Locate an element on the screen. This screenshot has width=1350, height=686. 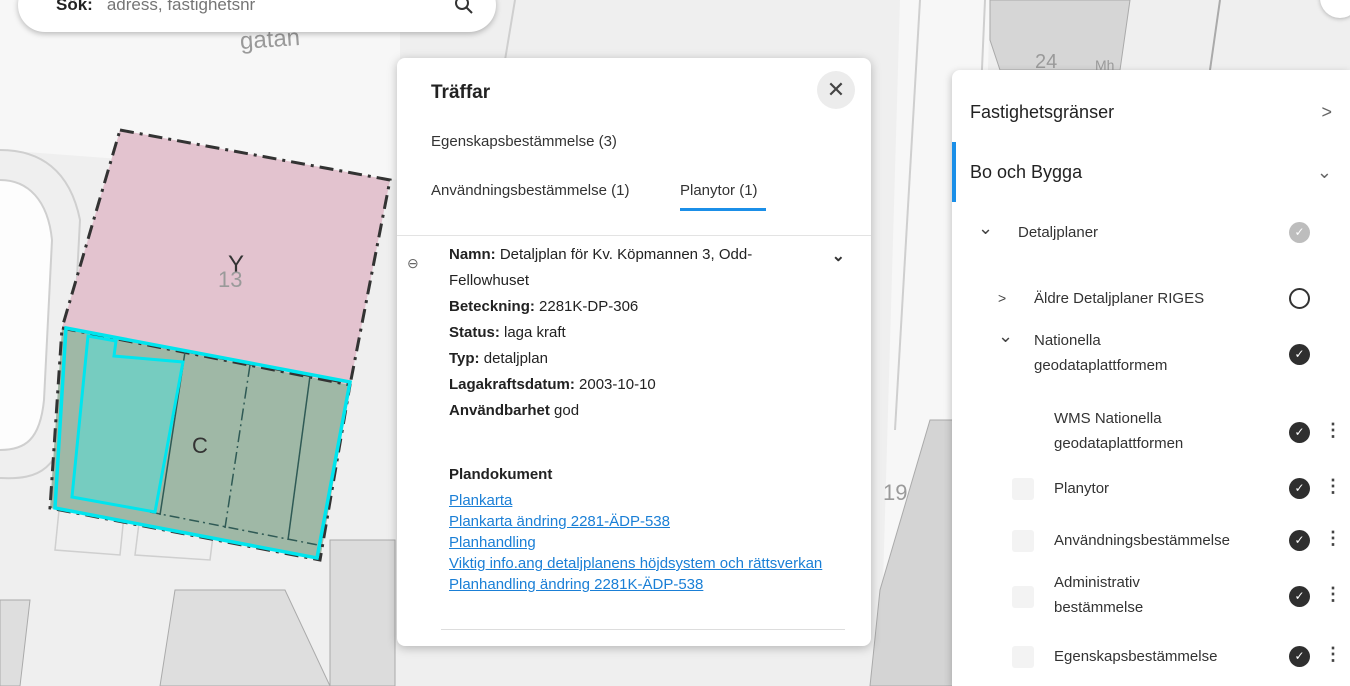
property-row: Lagakraftsdatum: 2003-10-10 is located at coordinates (621, 385).